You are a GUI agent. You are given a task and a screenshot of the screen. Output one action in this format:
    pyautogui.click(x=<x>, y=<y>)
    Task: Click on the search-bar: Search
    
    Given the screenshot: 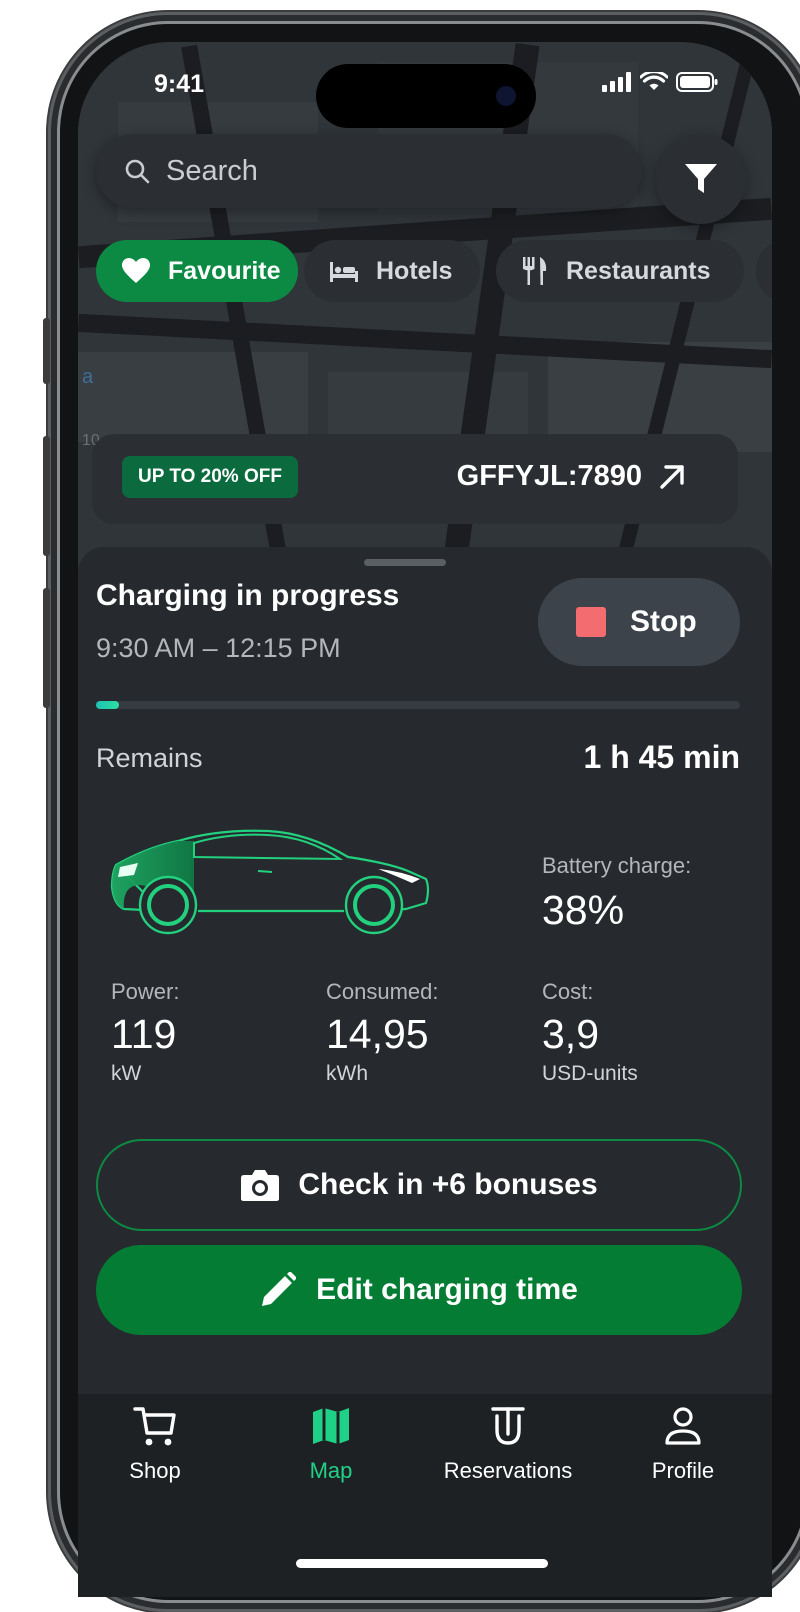 What is the action you would take?
    pyautogui.click(x=369, y=171)
    